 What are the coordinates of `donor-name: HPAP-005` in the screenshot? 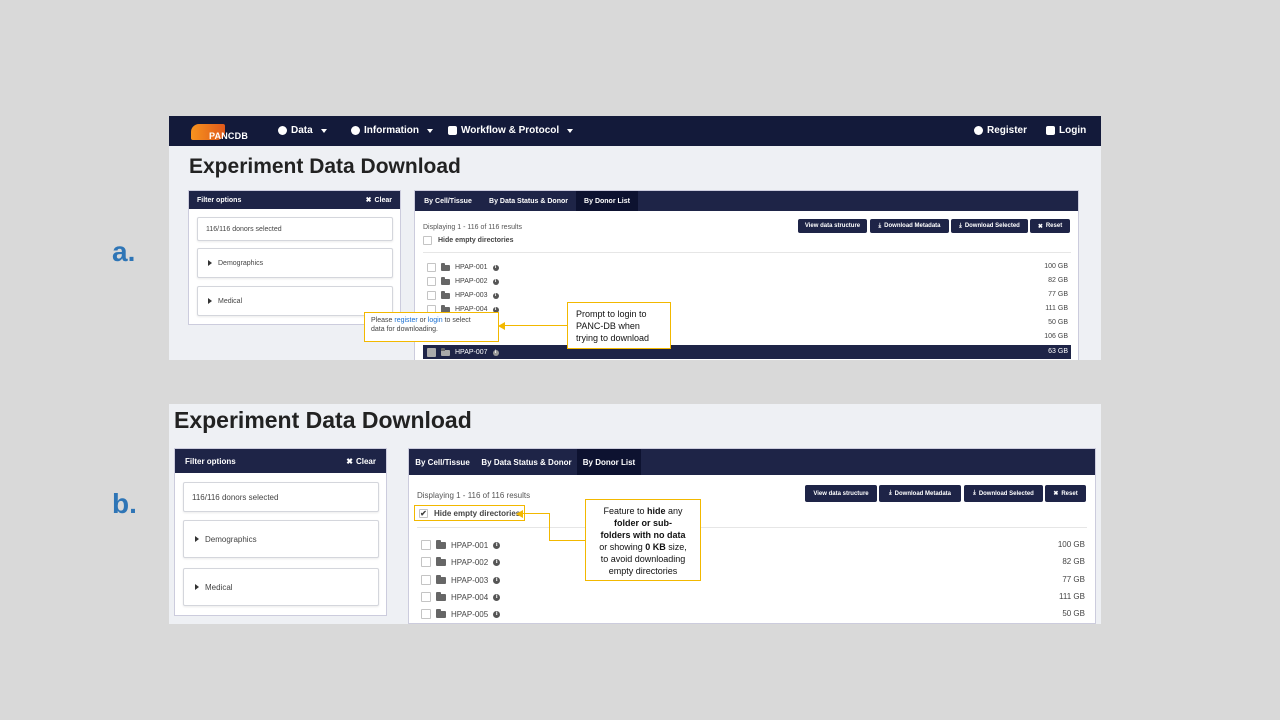 It's located at (470, 614).